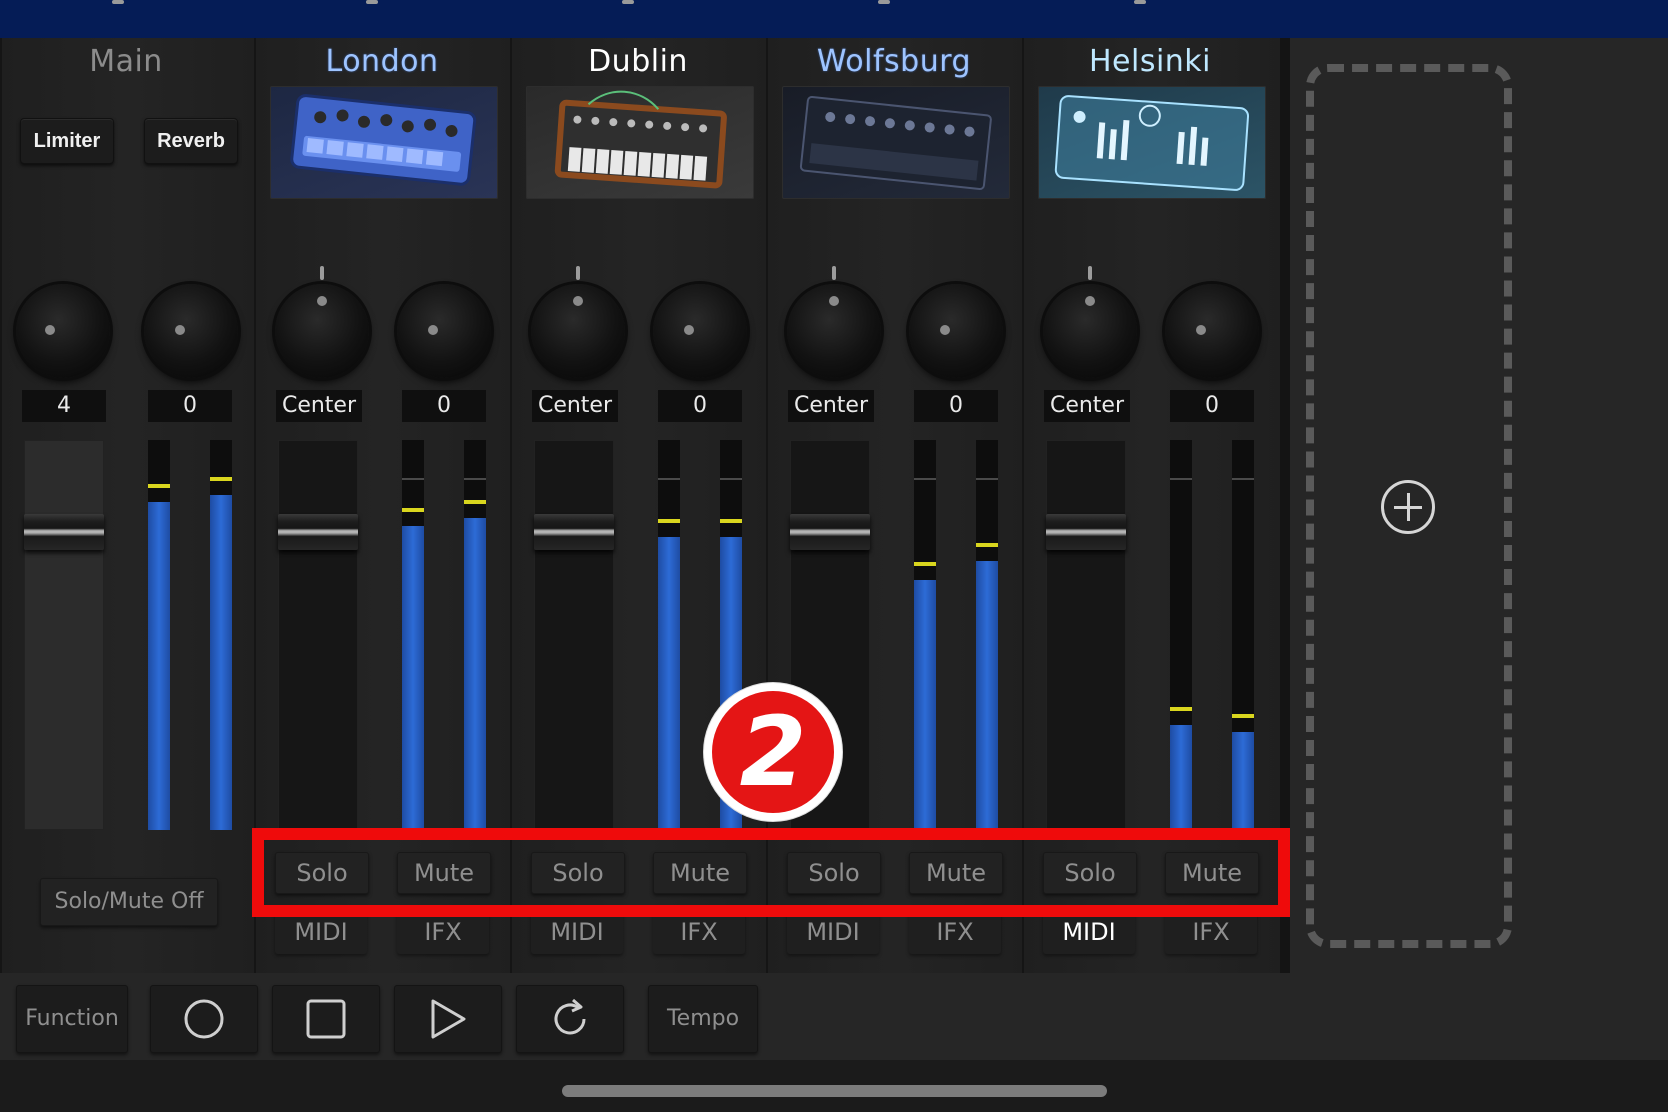 The height and width of the screenshot is (1112, 1668). Describe the element at coordinates (118, 2) in the screenshot. I see `main-fader-mark` at that location.